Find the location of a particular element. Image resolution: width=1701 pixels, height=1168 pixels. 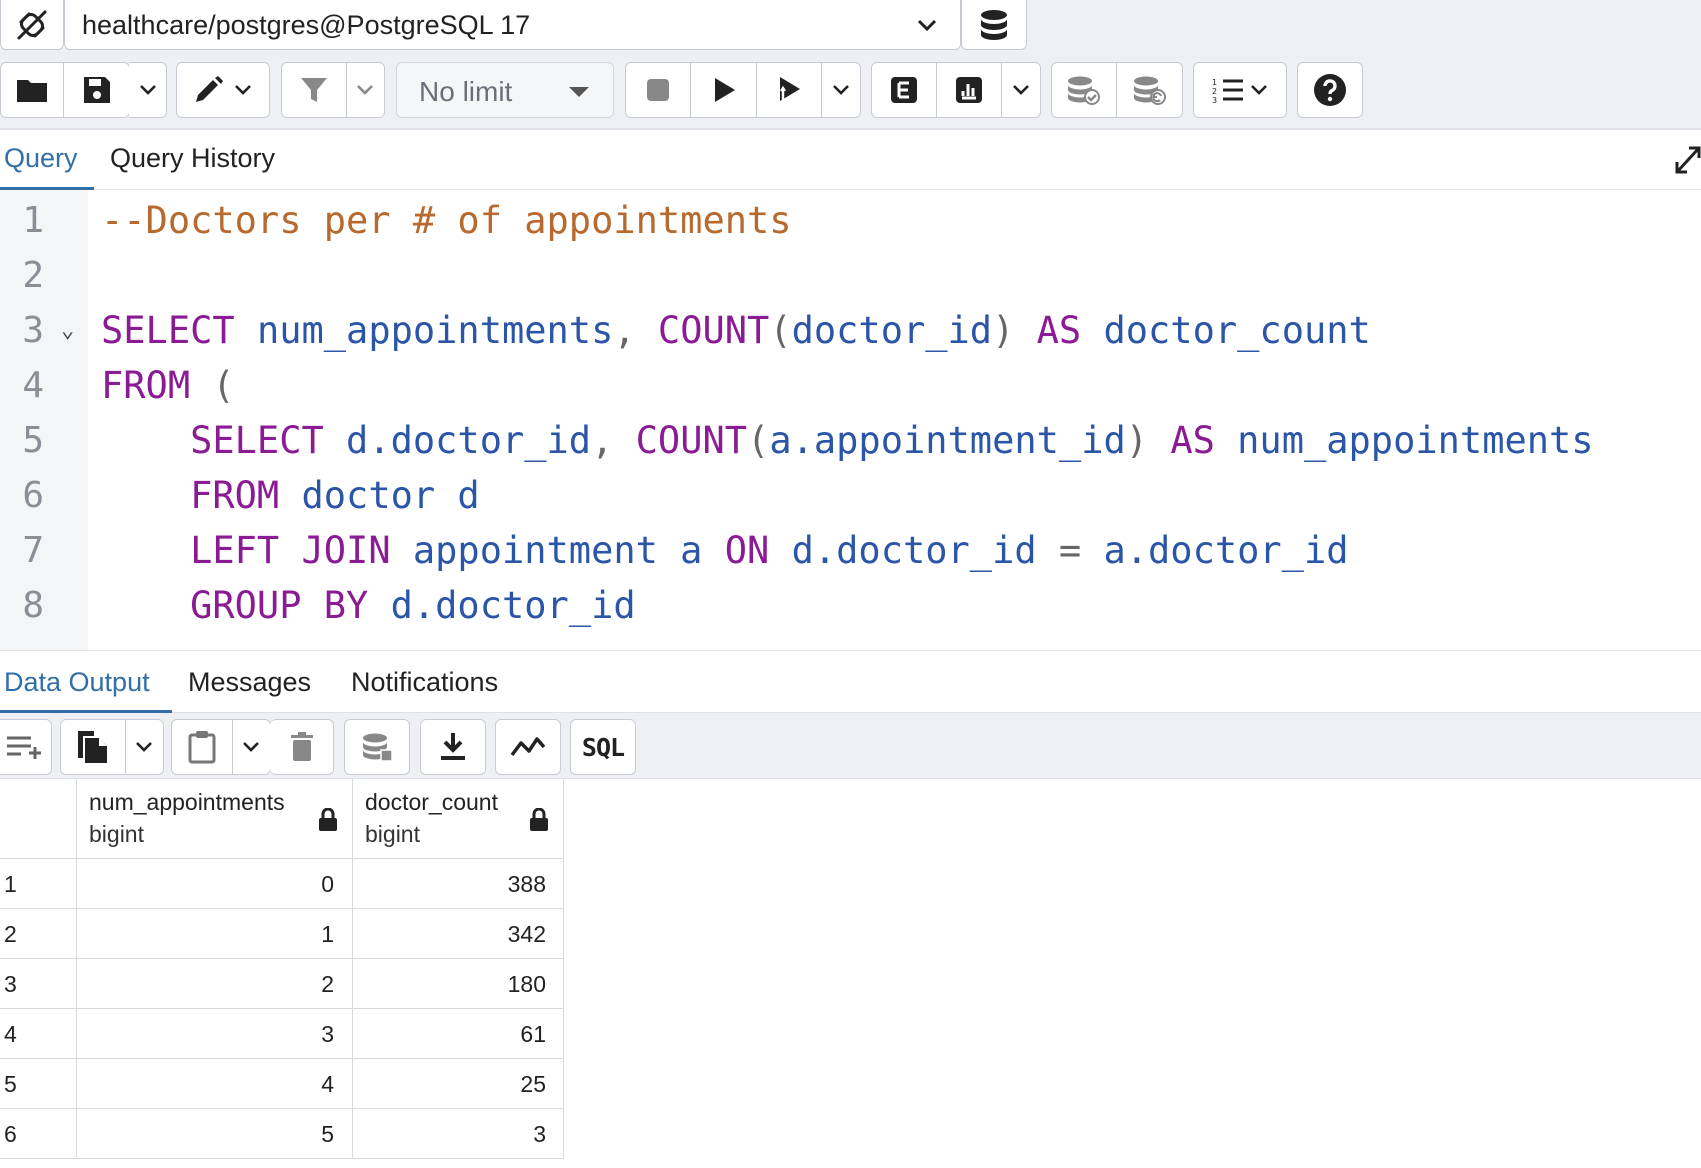

add-row-group is located at coordinates (26, 747).